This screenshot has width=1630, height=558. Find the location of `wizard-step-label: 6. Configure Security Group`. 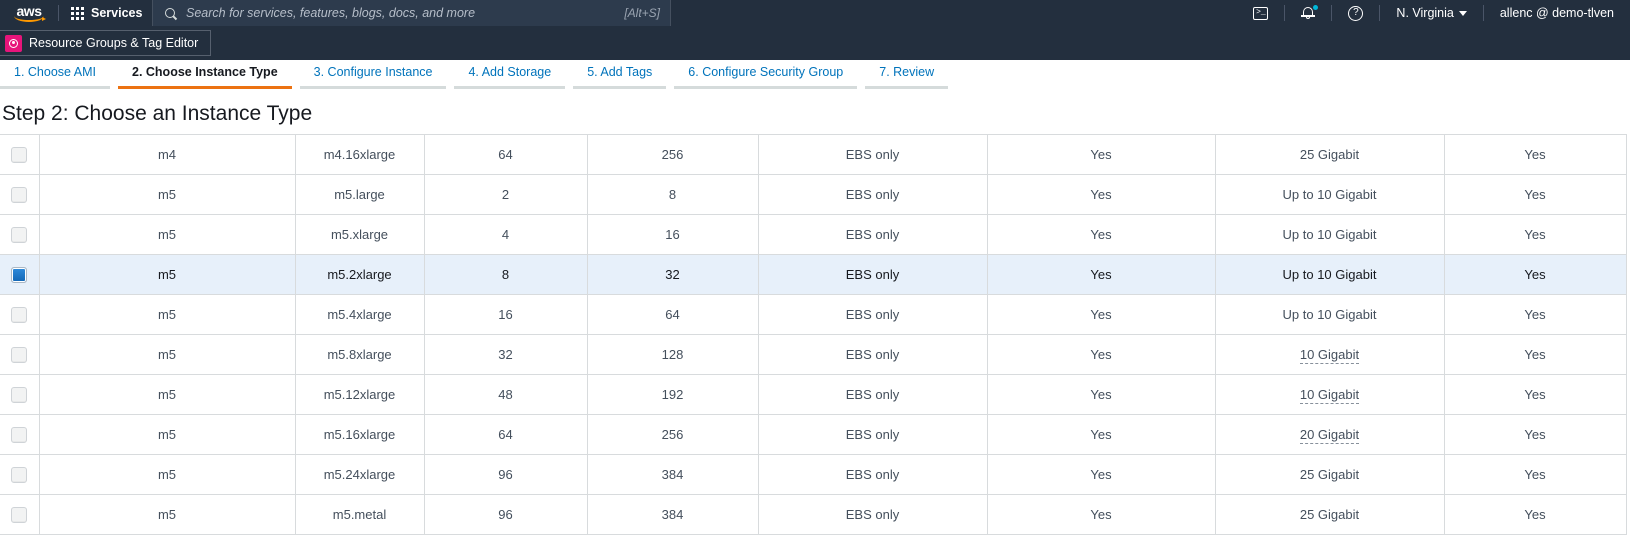

wizard-step-label: 6. Configure Security Group is located at coordinates (766, 72).